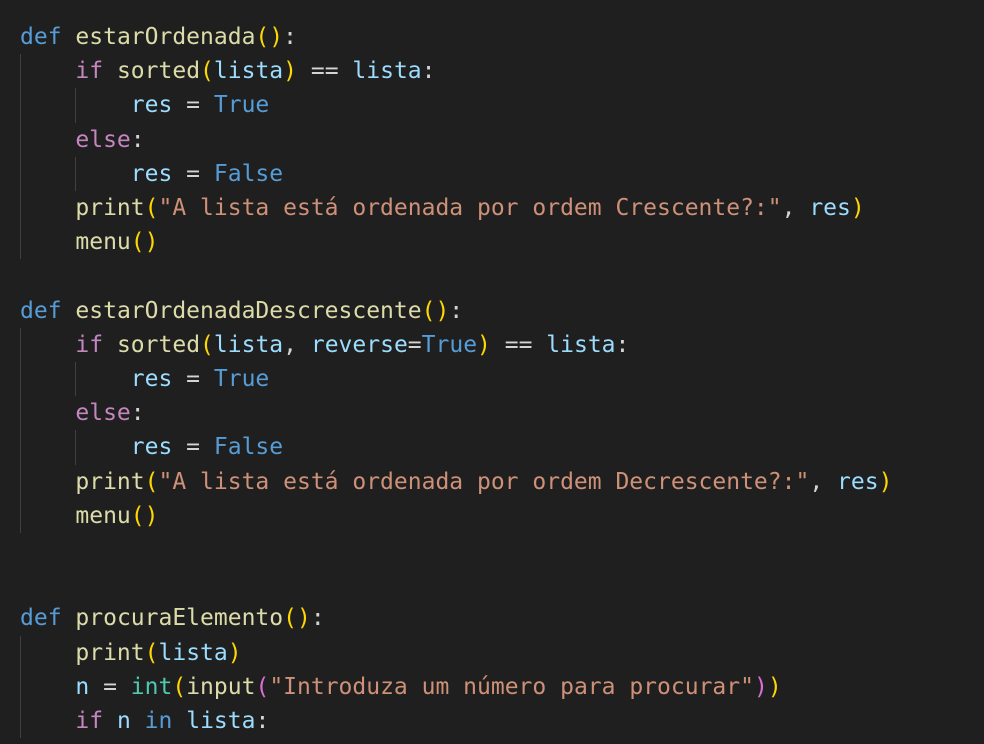  Describe the element at coordinates (158, 721) in the screenshot. I see `code-token: in` at that location.